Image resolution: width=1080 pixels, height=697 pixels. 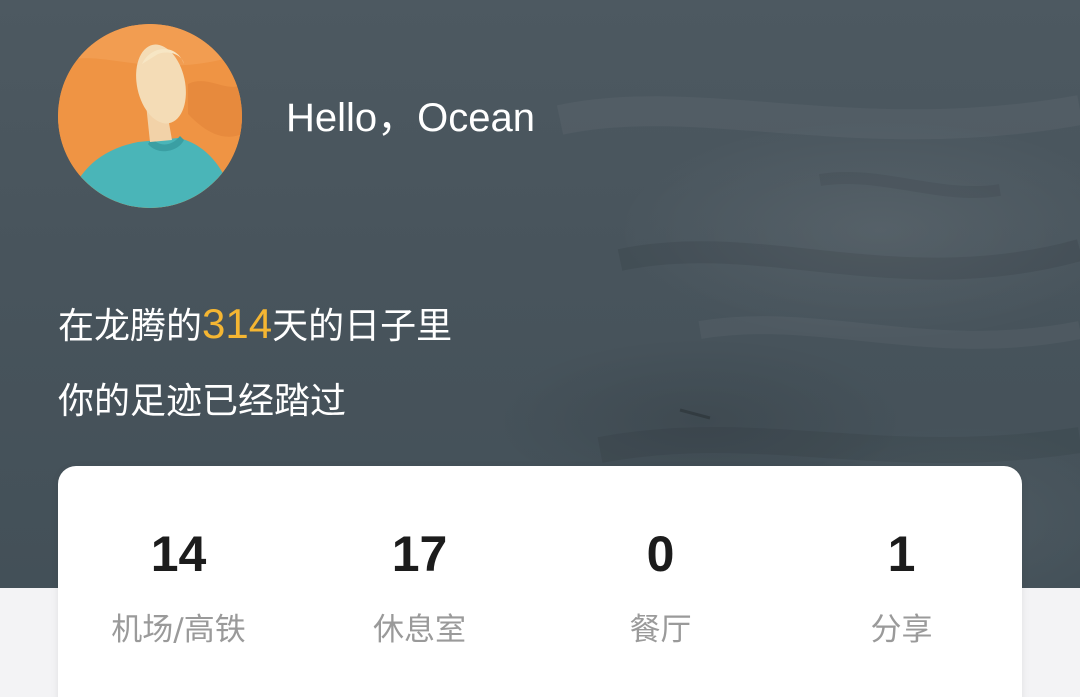 I want to click on stat-label: 休息室, so click(x=419, y=630).